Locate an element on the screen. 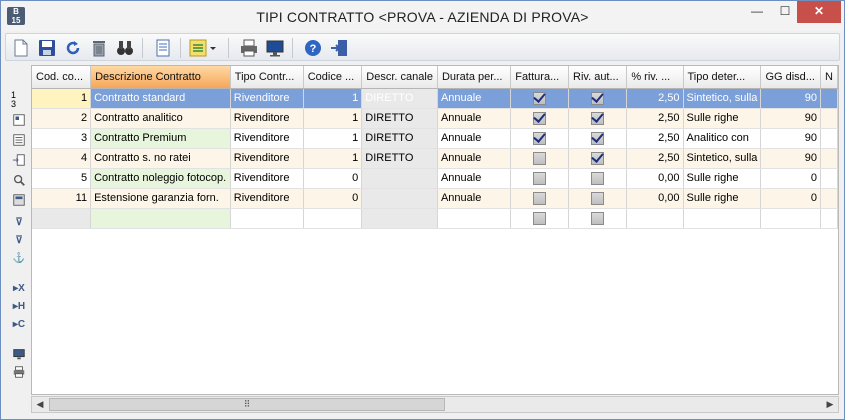 The image size is (845, 420). cell-desc: Contratto Premium is located at coordinates (160, 138).